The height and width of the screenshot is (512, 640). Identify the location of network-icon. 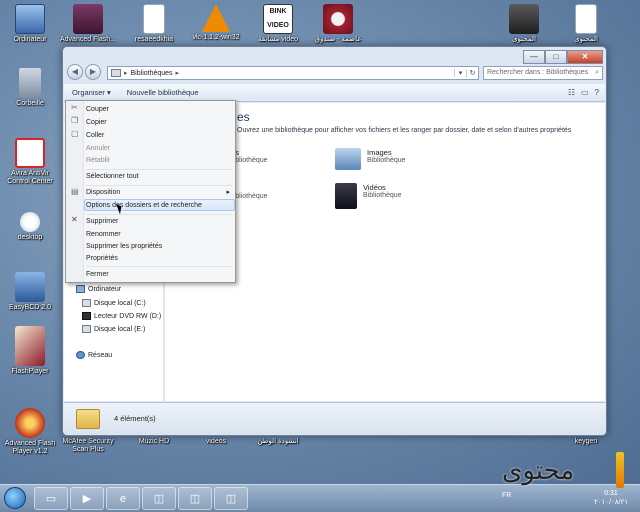
(80, 355).